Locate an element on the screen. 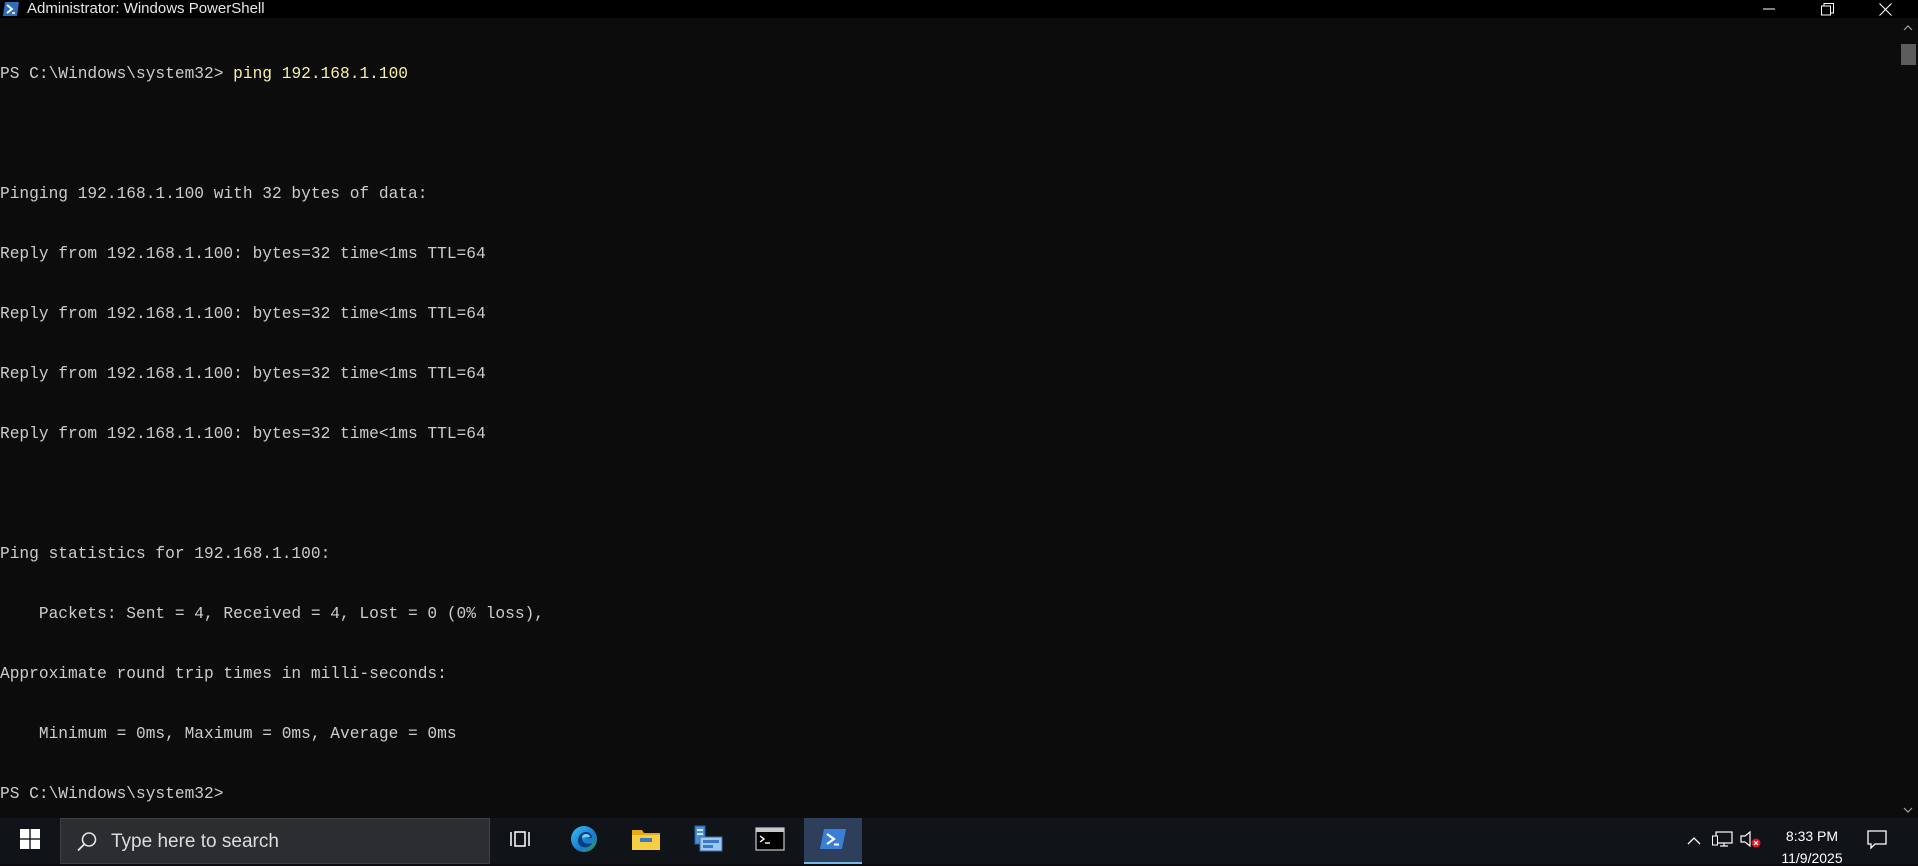 This screenshot has height=866, width=1918. windows-start-icon is located at coordinates (30, 841).